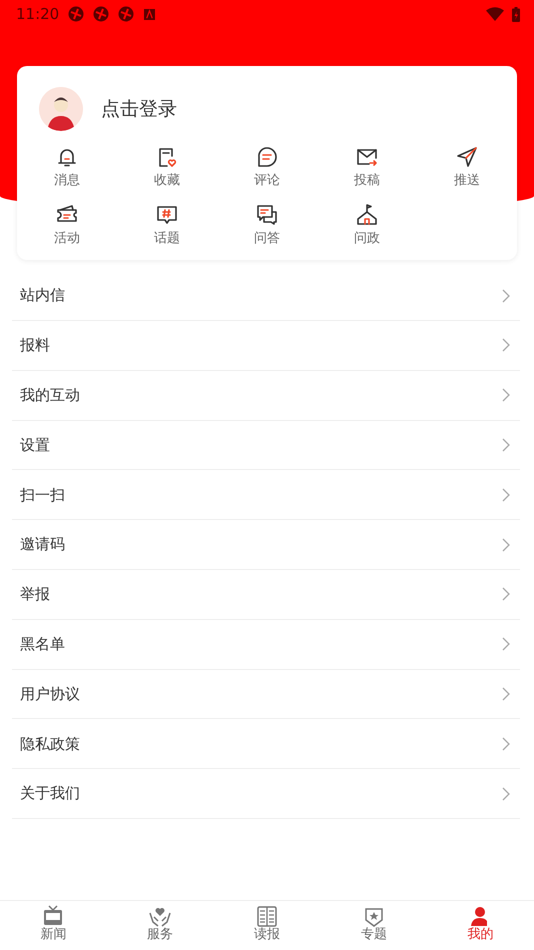  Describe the element at coordinates (266, 794) in the screenshot. I see `menu-item: 关于我们` at that location.